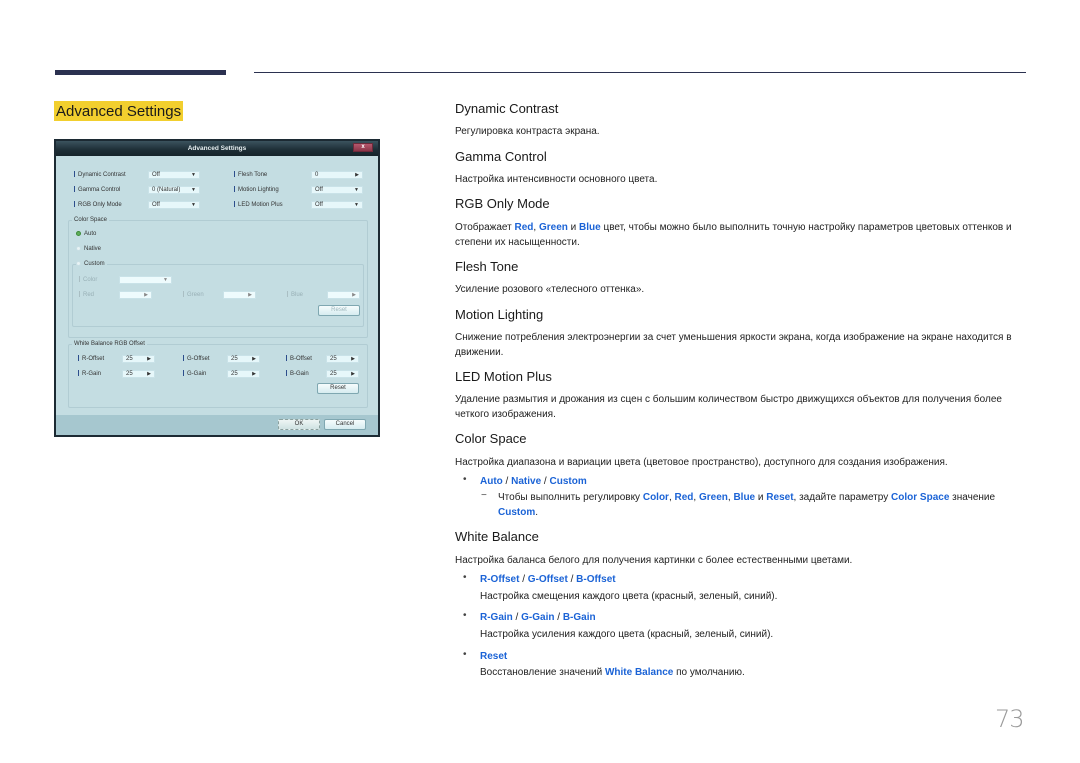 Image resolution: width=1080 pixels, height=763 pixels. Describe the element at coordinates (89, 373) in the screenshot. I see `label-r-gain: R-Gain` at that location.